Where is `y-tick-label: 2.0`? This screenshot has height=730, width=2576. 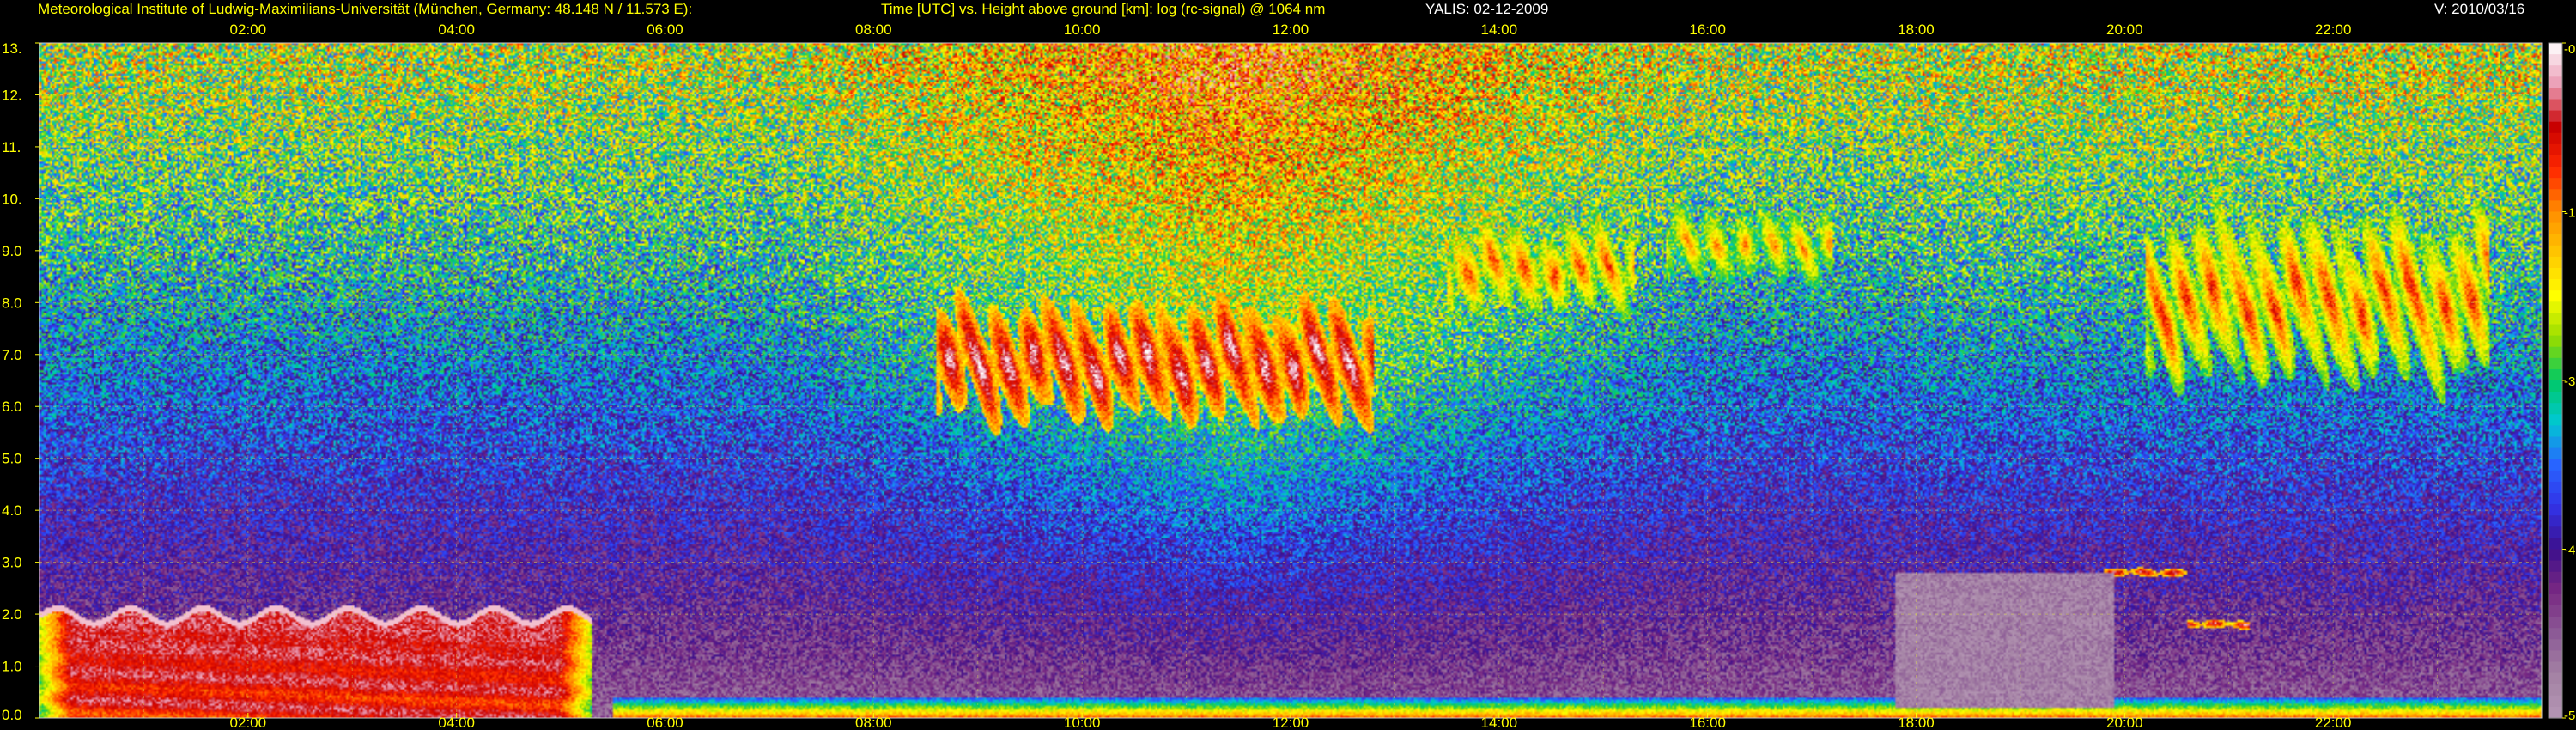
y-tick-label: 2.0 is located at coordinates (12, 614).